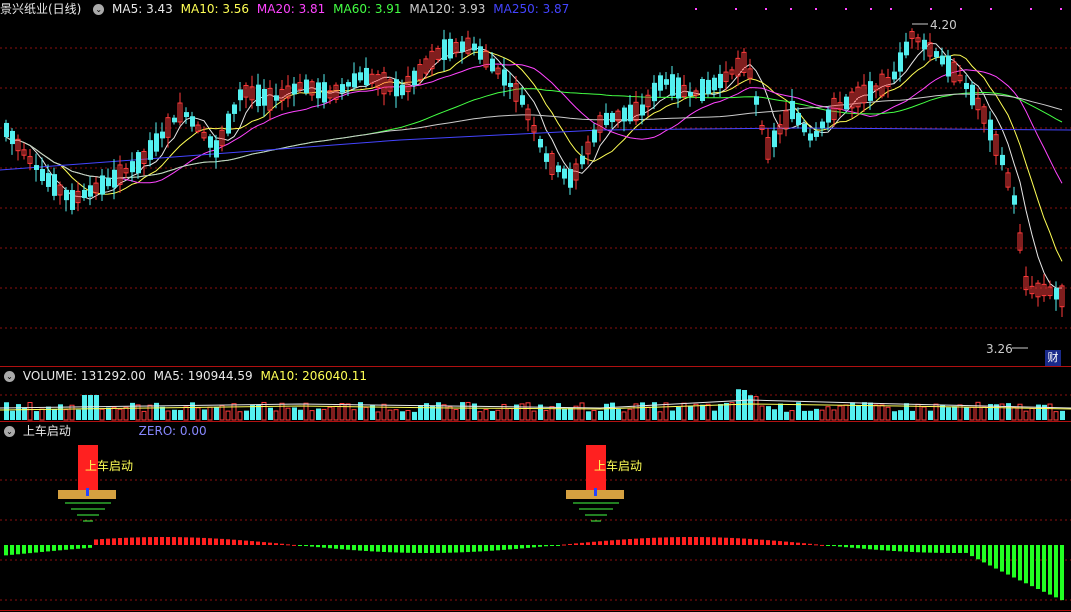  What do you see at coordinates (215, 9) in the screenshot?
I see `ma10-label: MA10: 3.56` at bounding box center [215, 9].